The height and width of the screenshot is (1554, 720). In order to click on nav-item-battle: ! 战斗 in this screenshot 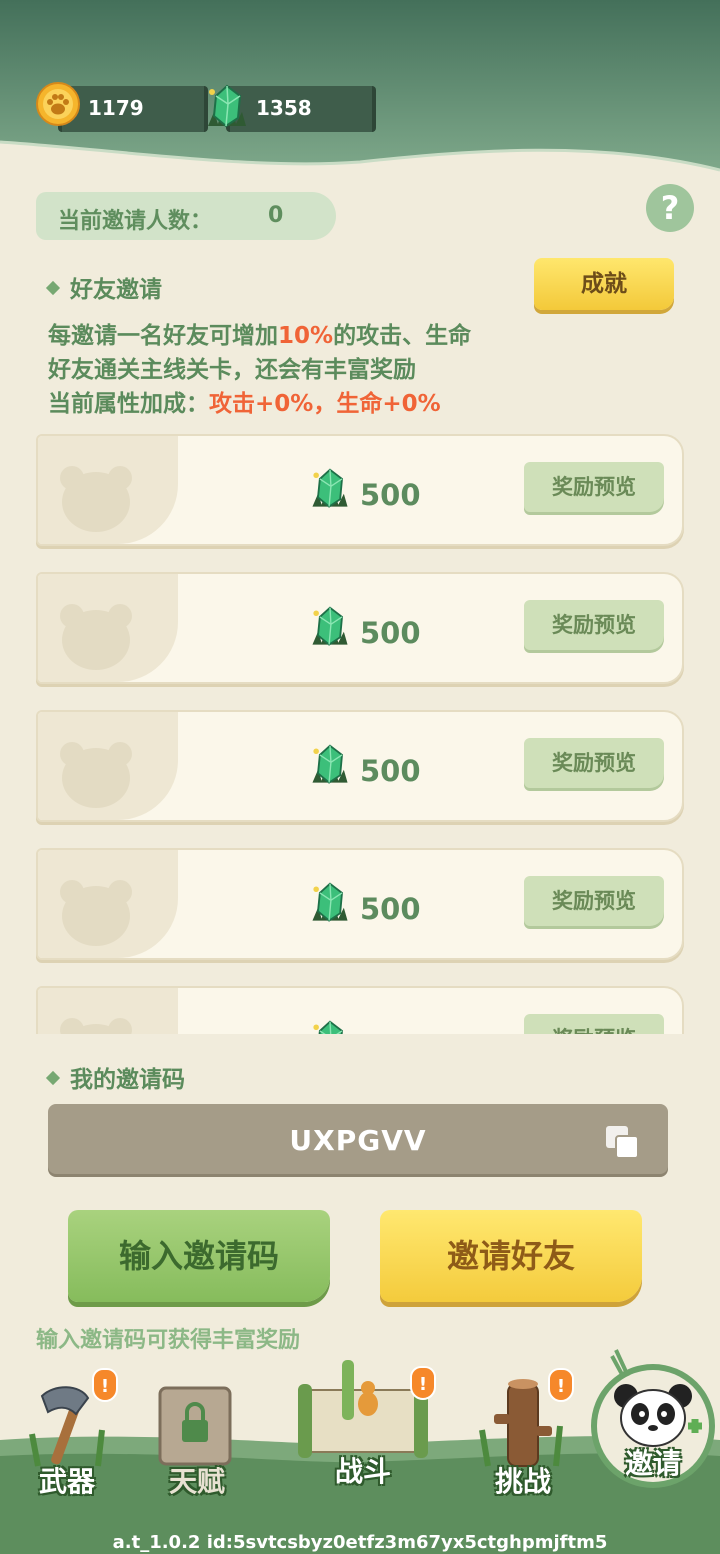, I will do `click(367, 1425)`.